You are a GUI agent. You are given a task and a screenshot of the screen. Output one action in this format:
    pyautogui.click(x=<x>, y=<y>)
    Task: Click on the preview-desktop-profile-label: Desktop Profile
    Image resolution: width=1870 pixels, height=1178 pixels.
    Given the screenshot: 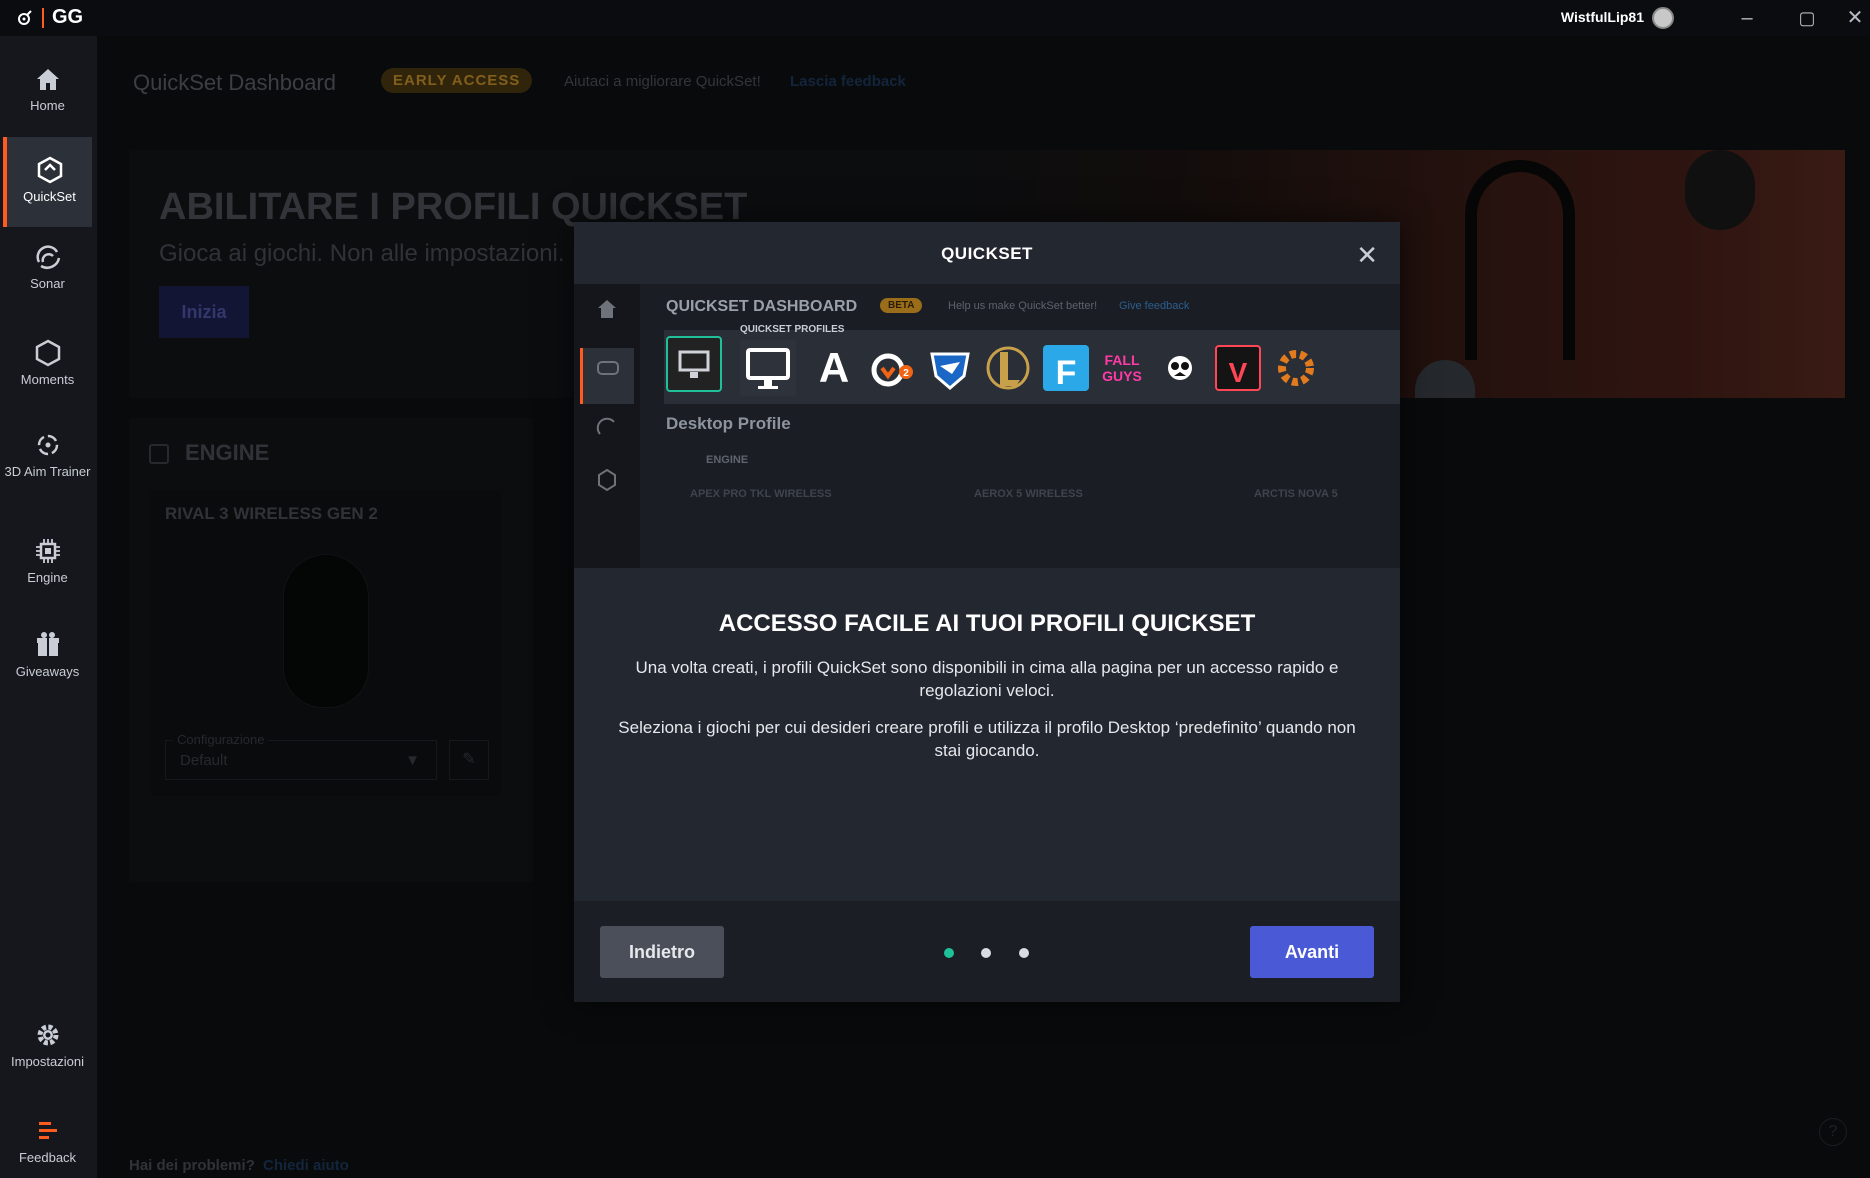 What is the action you would take?
    pyautogui.click(x=728, y=423)
    